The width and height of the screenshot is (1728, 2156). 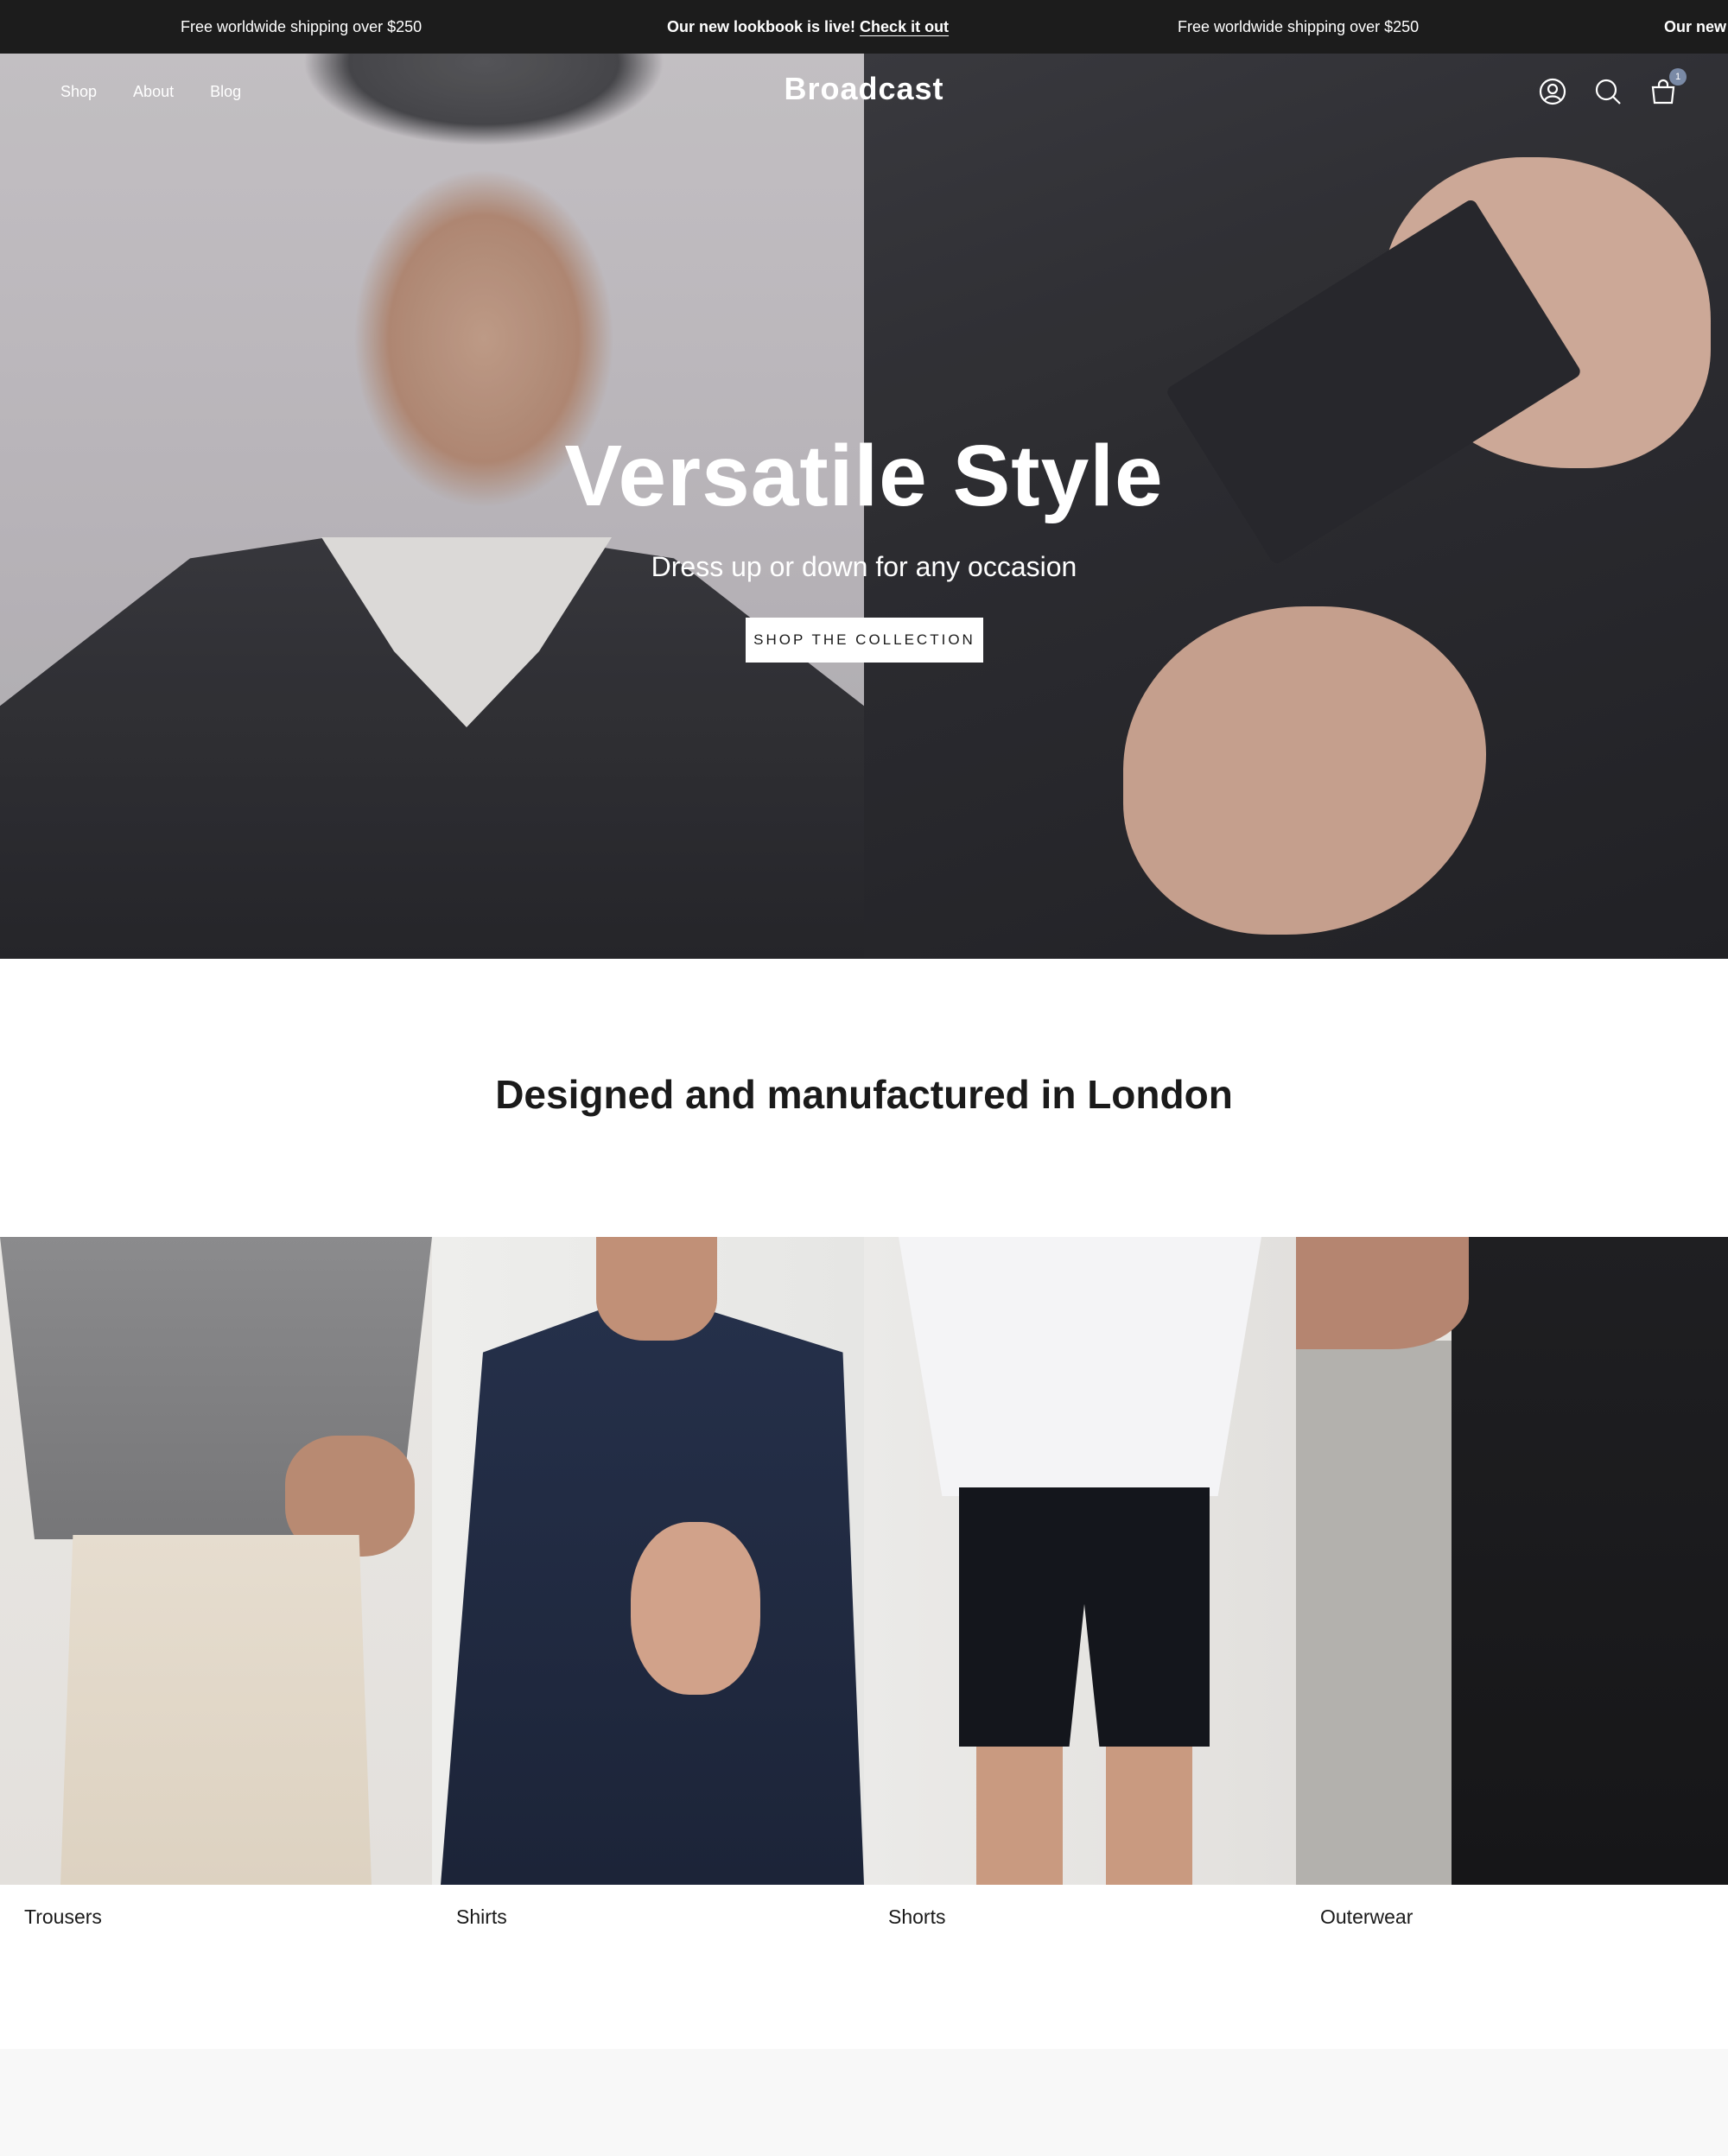 What do you see at coordinates (1299, 27) in the screenshot?
I see `announcement-shipping-repeat: Free worldwide shipping over $250` at bounding box center [1299, 27].